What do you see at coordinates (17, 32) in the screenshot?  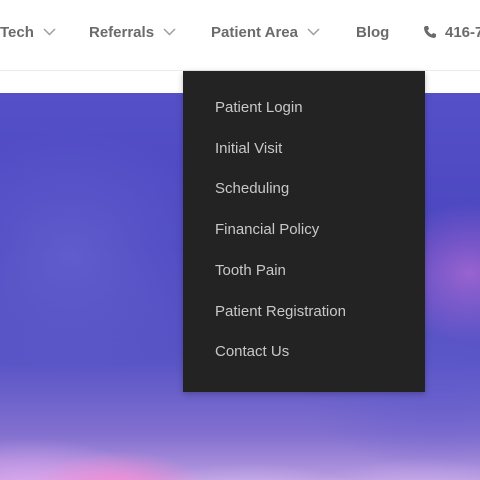 I see `nav-item-label: Tech` at bounding box center [17, 32].